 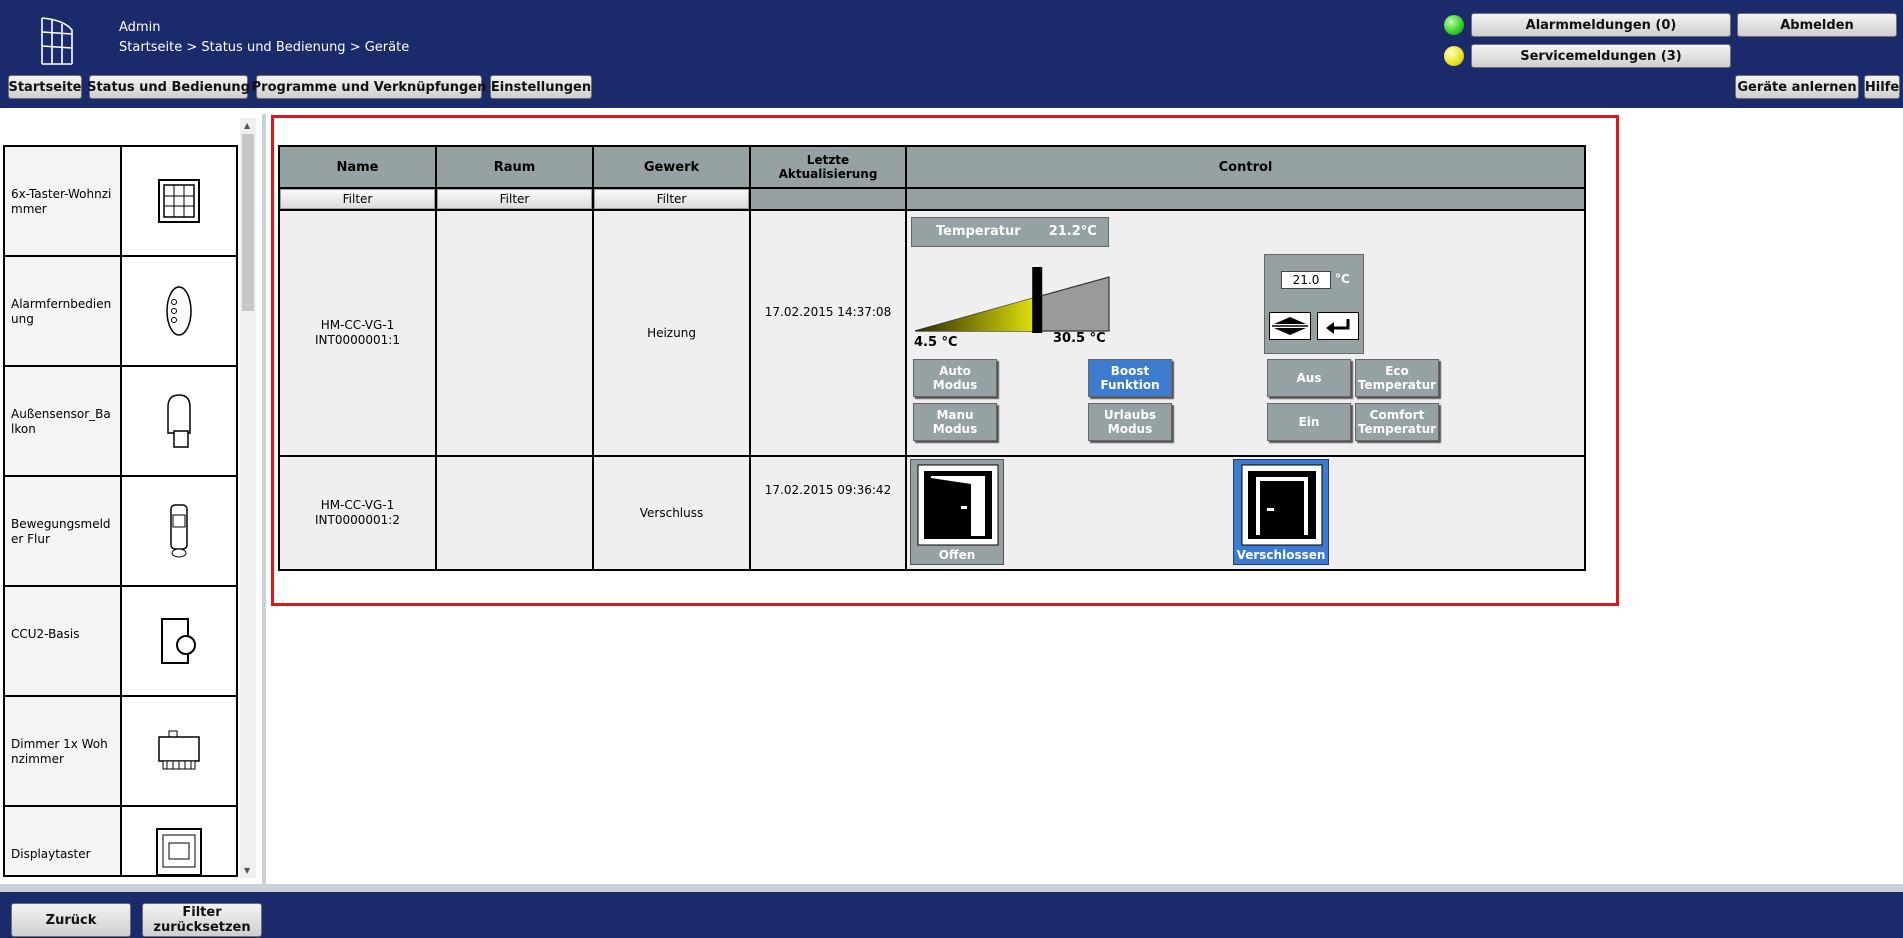 I want to click on reset-filter-button: Filter zurücksetzen, so click(x=202, y=920).